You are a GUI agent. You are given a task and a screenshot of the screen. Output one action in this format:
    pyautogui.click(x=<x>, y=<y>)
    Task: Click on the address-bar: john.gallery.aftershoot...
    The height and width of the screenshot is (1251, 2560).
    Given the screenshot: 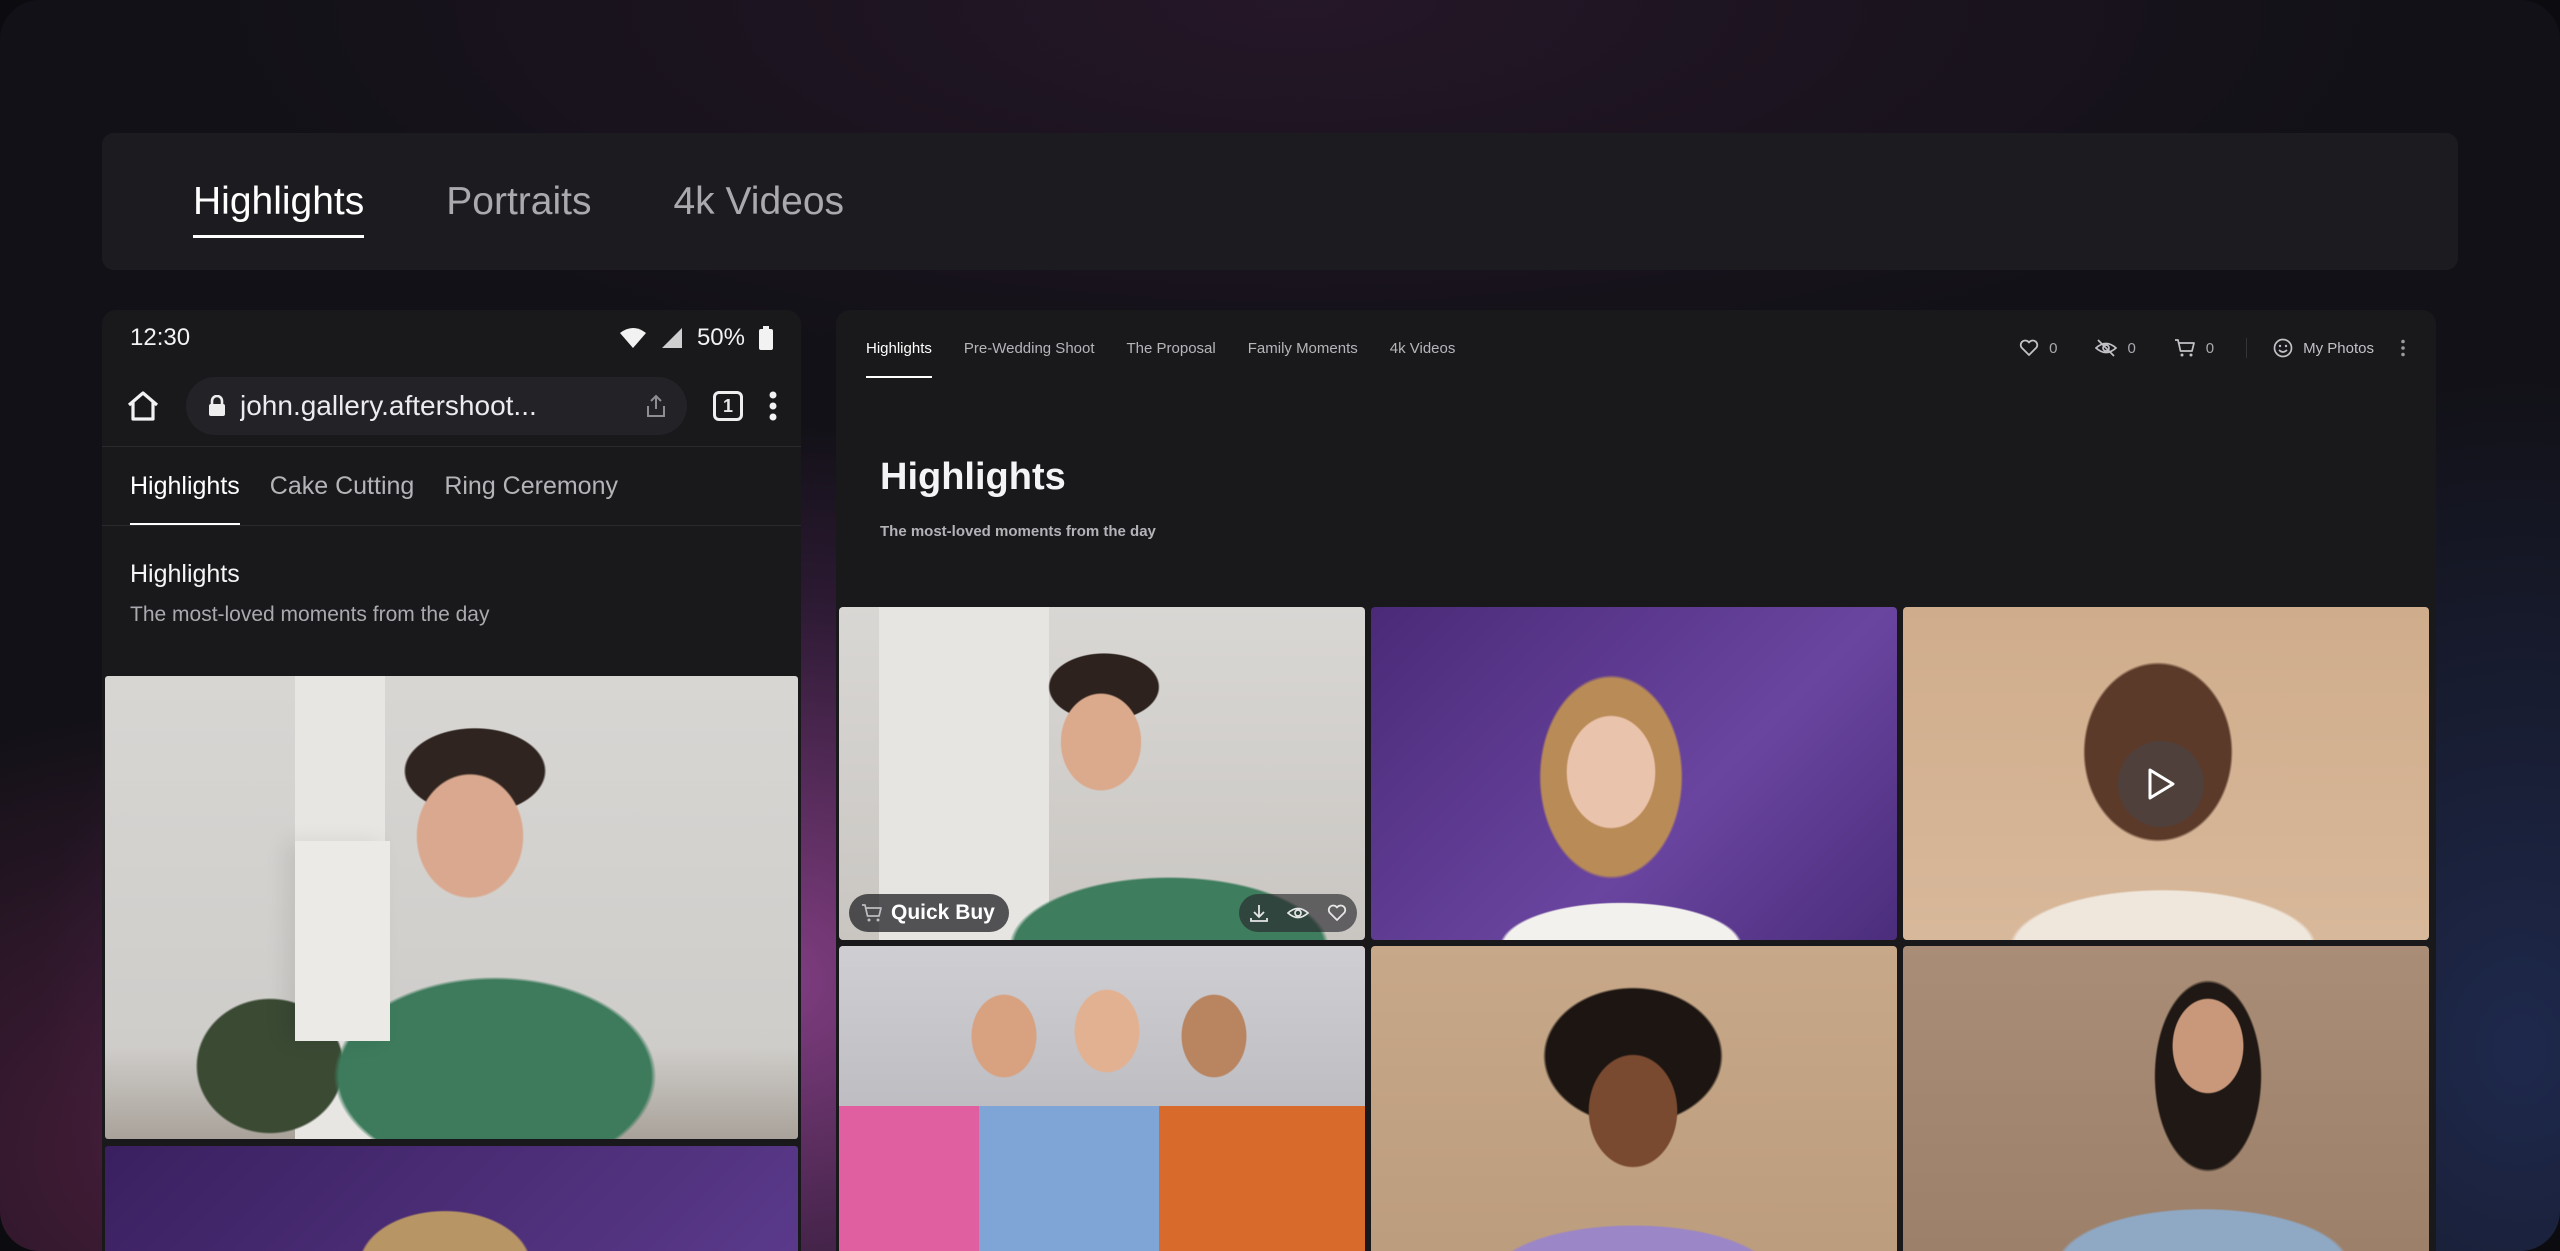 What is the action you would take?
    pyautogui.click(x=436, y=406)
    